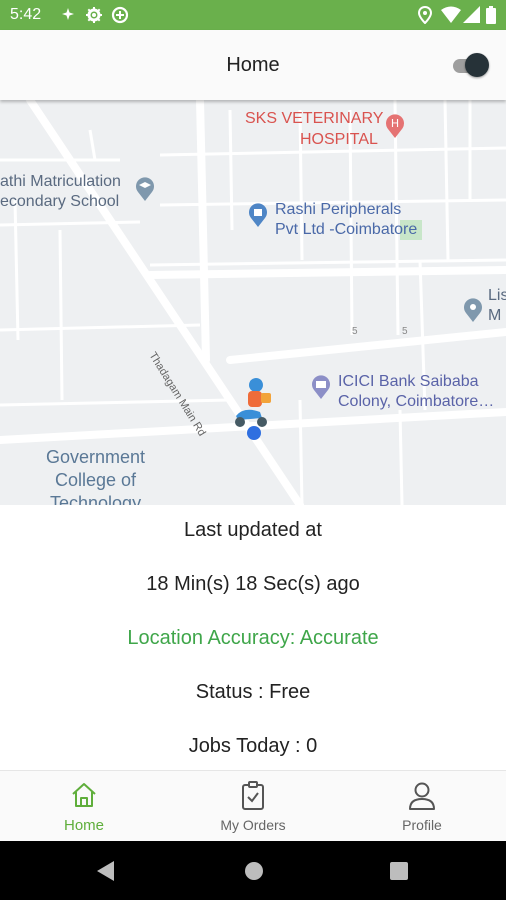  Describe the element at coordinates (120, 17) in the screenshot. I see `data-saver-icon` at that location.